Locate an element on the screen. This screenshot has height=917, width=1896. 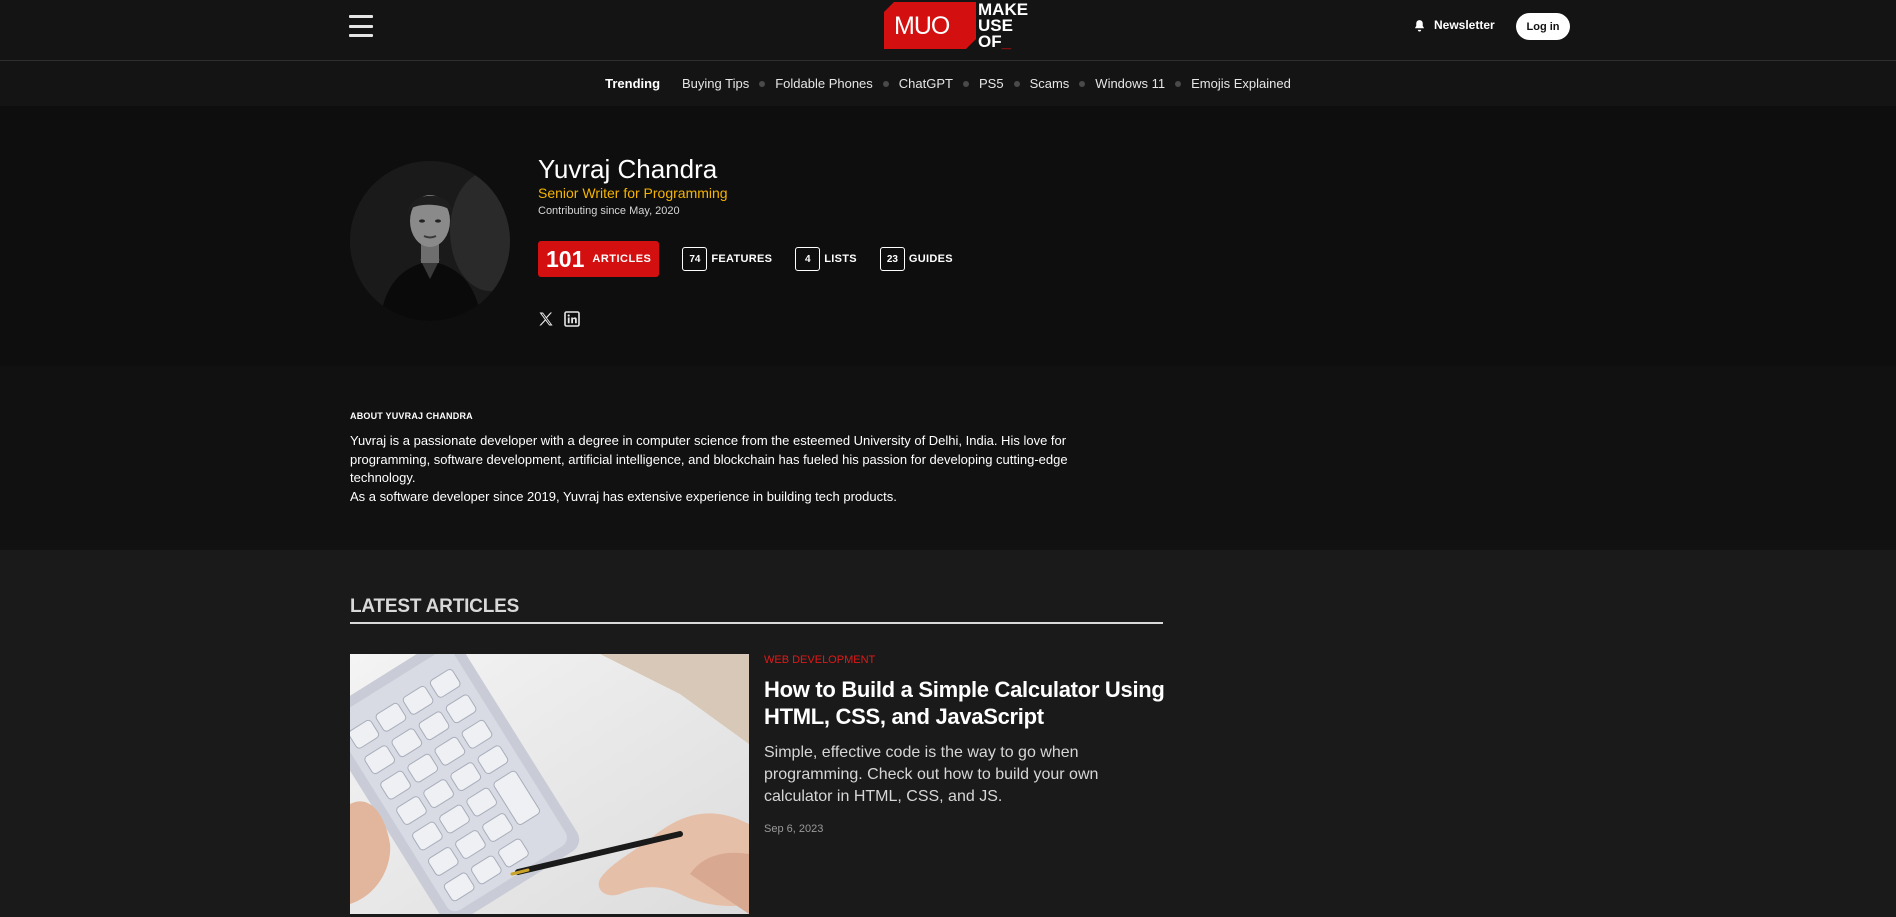
stat-guides: 23 GUIDES is located at coordinates (916, 259).